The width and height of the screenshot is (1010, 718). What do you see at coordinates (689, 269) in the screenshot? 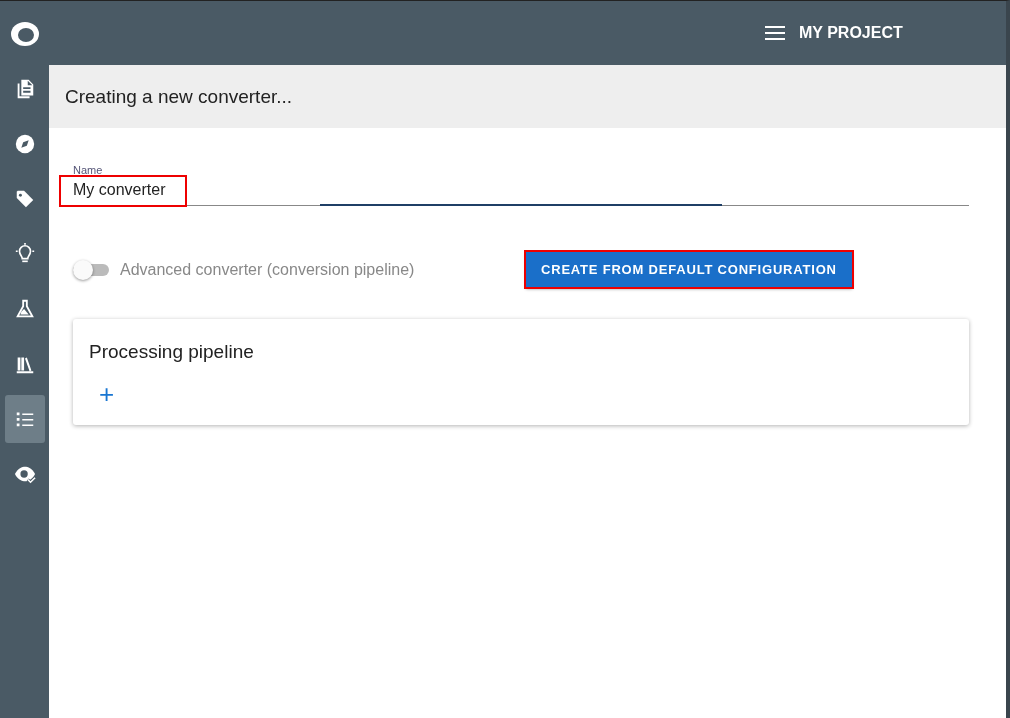
I see `create-button: CREATE FROM DEFAULT CONFIGURATION` at bounding box center [689, 269].